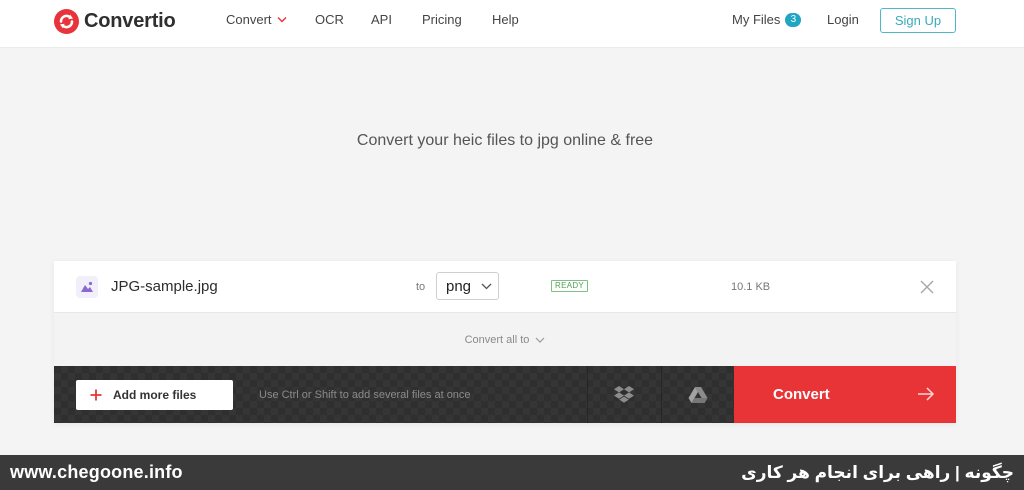 This screenshot has width=1024, height=490. I want to click on nav-api: API, so click(381, 19).